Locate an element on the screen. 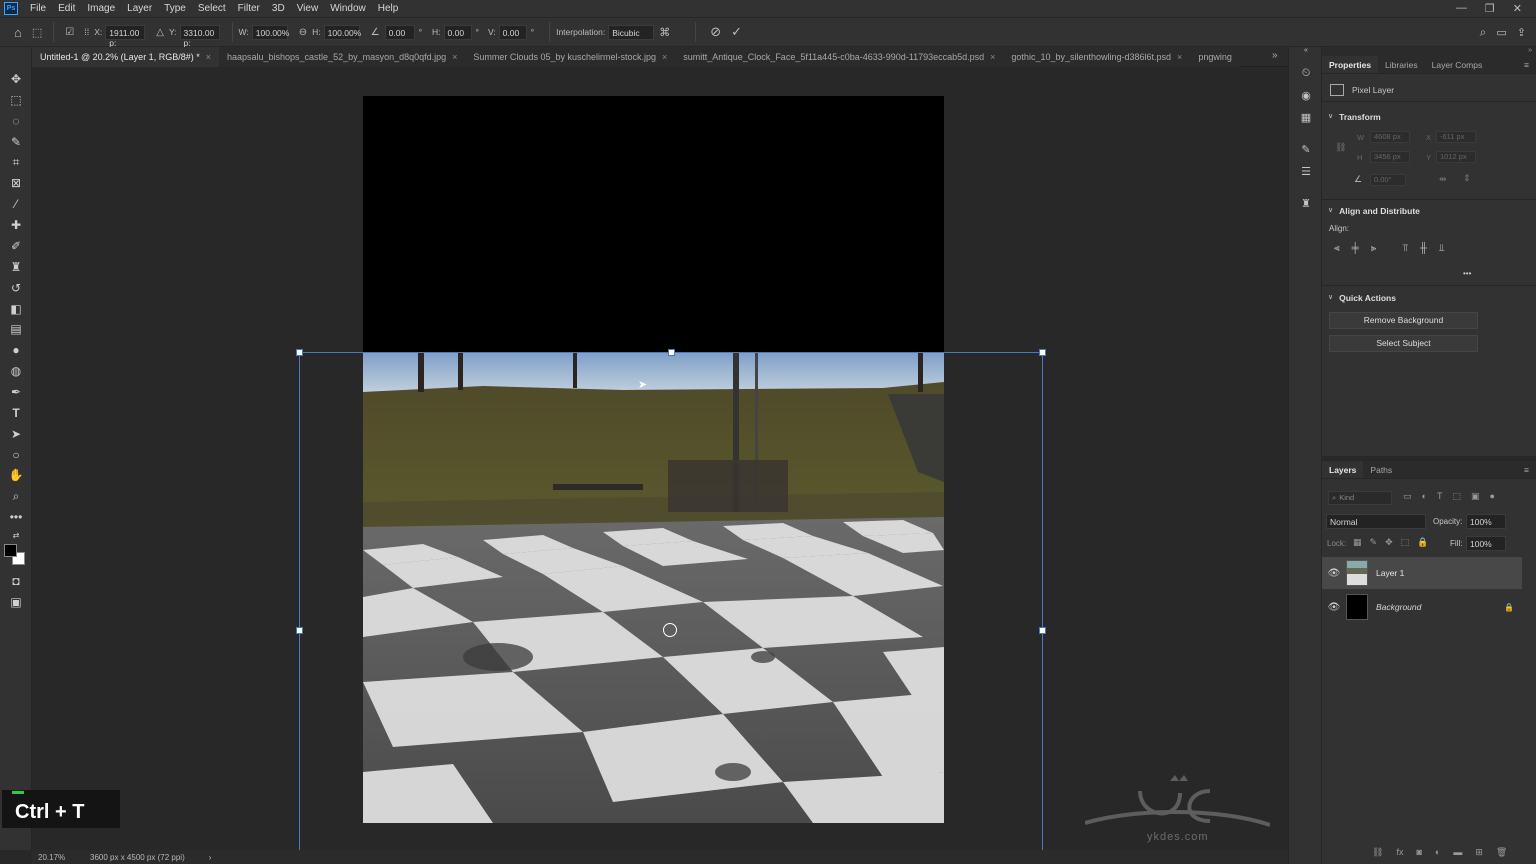  opacity-field: 100% is located at coordinates (1486, 521).